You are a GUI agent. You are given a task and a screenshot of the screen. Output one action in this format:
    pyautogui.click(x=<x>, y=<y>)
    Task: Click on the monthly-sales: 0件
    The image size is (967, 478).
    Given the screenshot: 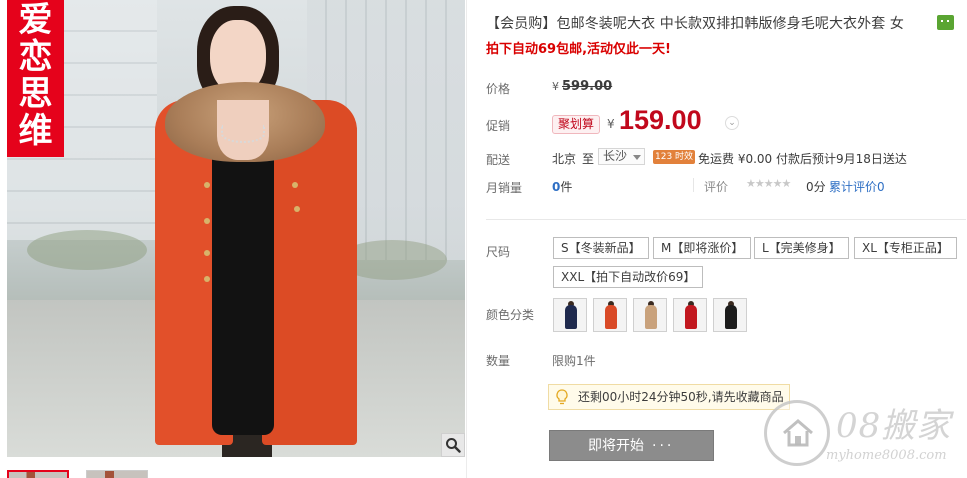 What is the action you would take?
    pyautogui.click(x=562, y=186)
    